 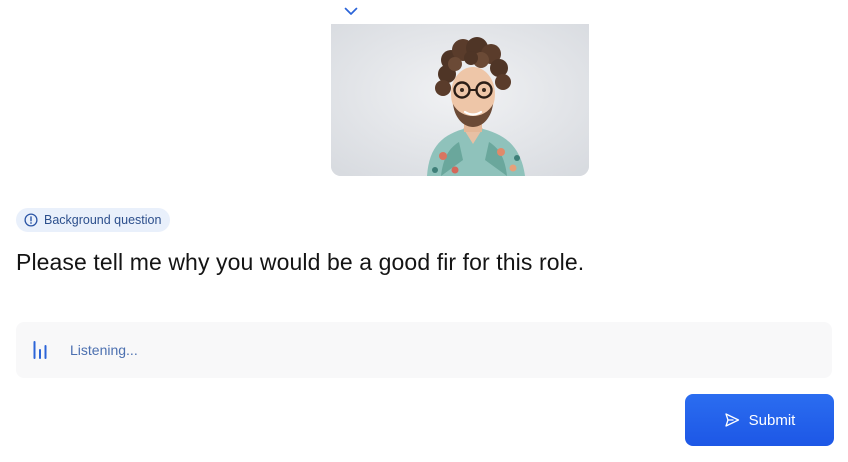 I want to click on audio-bars-icon, so click(x=40, y=350).